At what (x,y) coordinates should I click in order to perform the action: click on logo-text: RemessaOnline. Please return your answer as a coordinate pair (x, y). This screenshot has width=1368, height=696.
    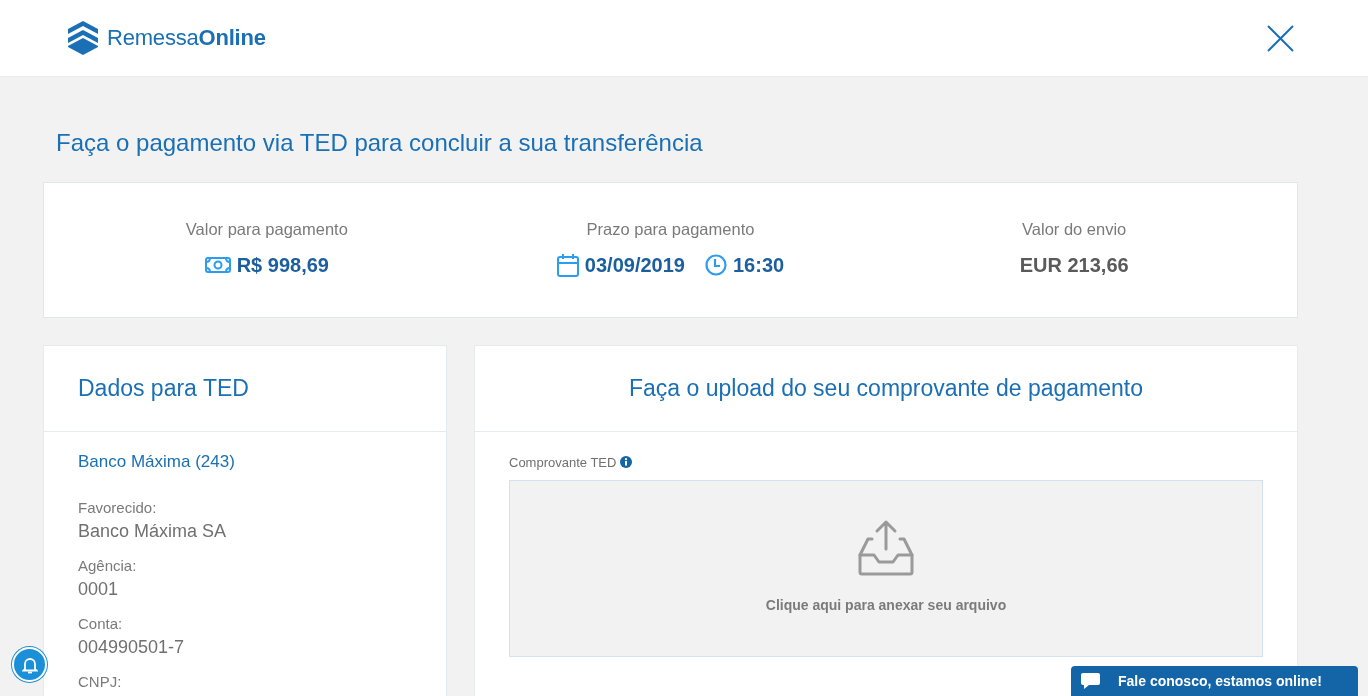
    Looking at the image, I should click on (186, 38).